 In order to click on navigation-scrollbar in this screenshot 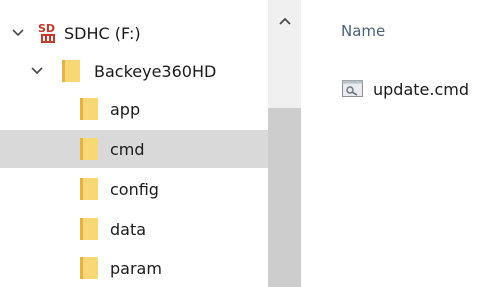, I will do `click(284, 143)`.